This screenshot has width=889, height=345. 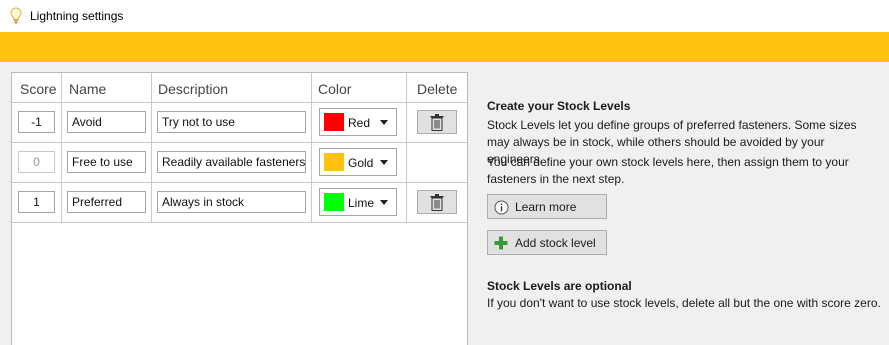 What do you see at coordinates (335, 89) in the screenshot?
I see `header-color: Color` at bounding box center [335, 89].